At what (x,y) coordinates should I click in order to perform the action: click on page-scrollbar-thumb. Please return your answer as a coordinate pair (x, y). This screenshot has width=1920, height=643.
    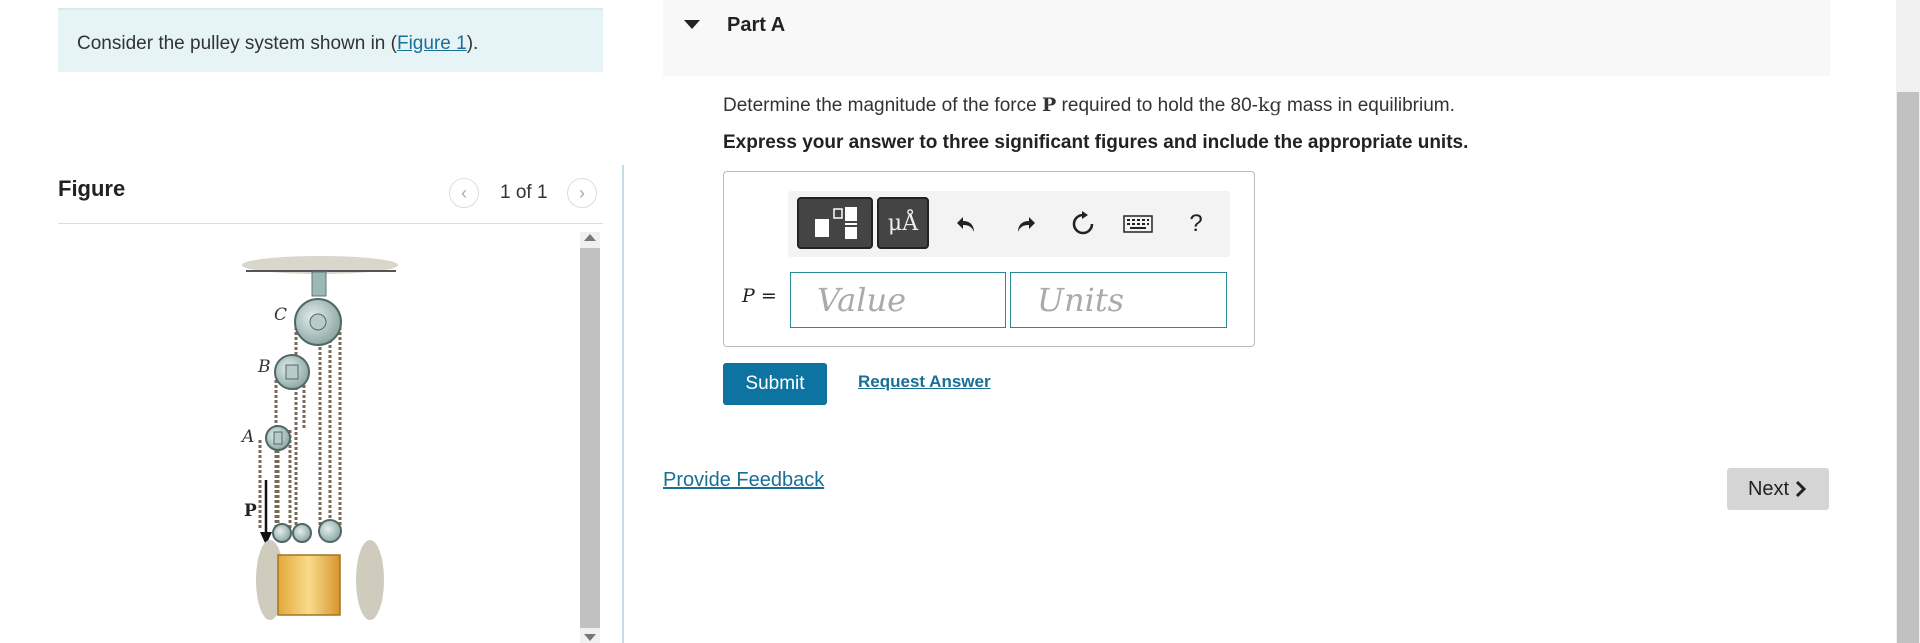
    Looking at the image, I should click on (1908, 367).